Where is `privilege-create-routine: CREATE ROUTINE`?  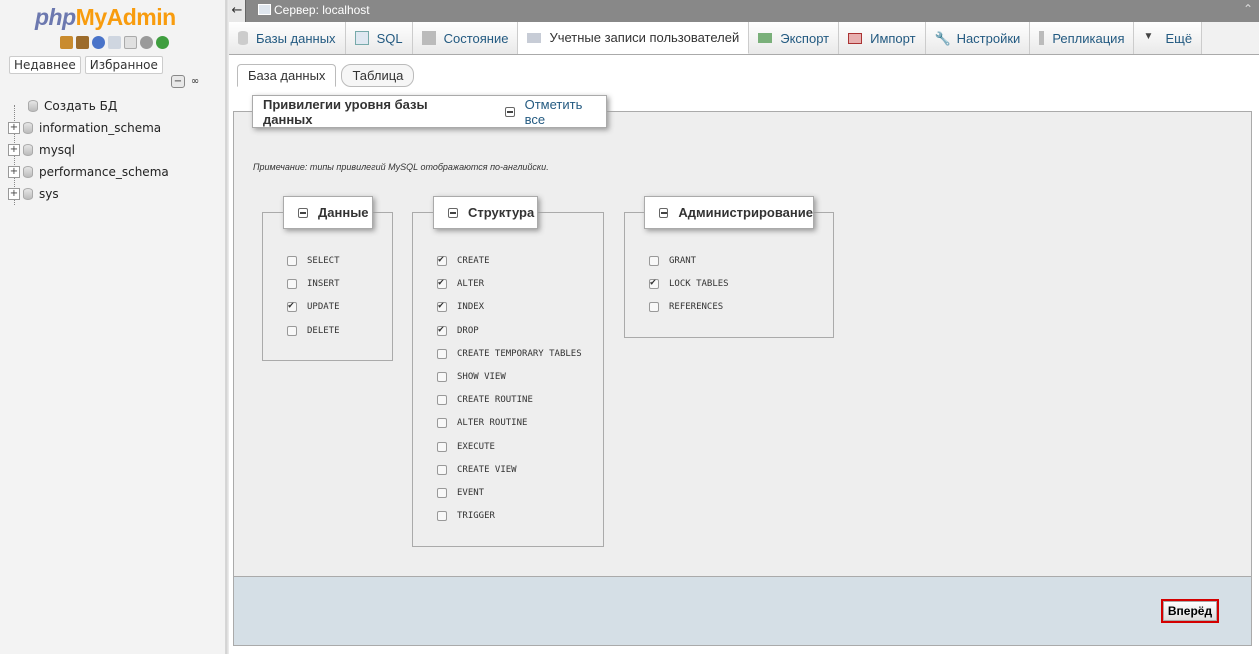
privilege-create-routine: CREATE ROUTINE is located at coordinates (485, 400).